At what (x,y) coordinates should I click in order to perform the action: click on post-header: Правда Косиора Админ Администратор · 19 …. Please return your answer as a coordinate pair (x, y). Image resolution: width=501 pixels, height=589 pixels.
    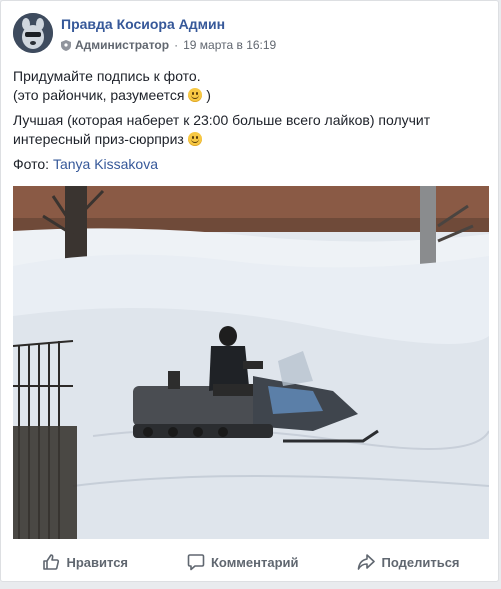
    Looking at the image, I should click on (248, 37).